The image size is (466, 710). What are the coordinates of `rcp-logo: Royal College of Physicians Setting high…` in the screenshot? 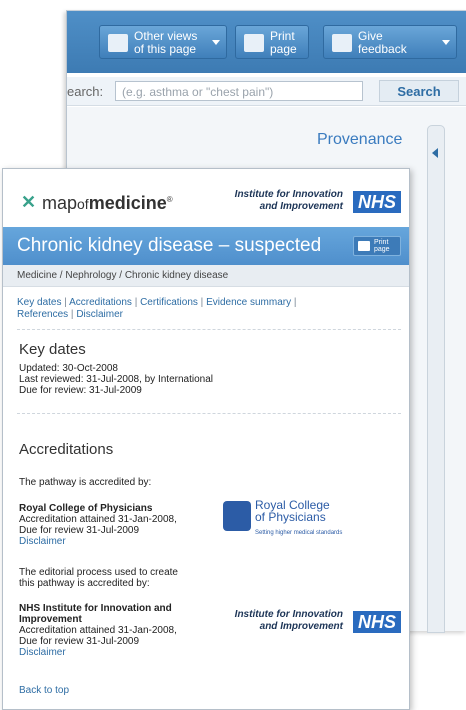 It's located at (282, 518).